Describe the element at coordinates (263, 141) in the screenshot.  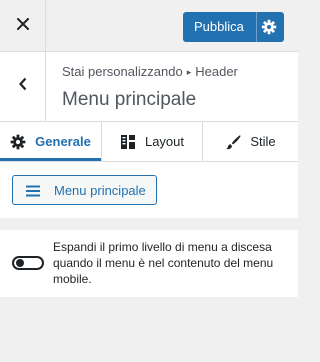
I see `tab-label: Stile` at that location.